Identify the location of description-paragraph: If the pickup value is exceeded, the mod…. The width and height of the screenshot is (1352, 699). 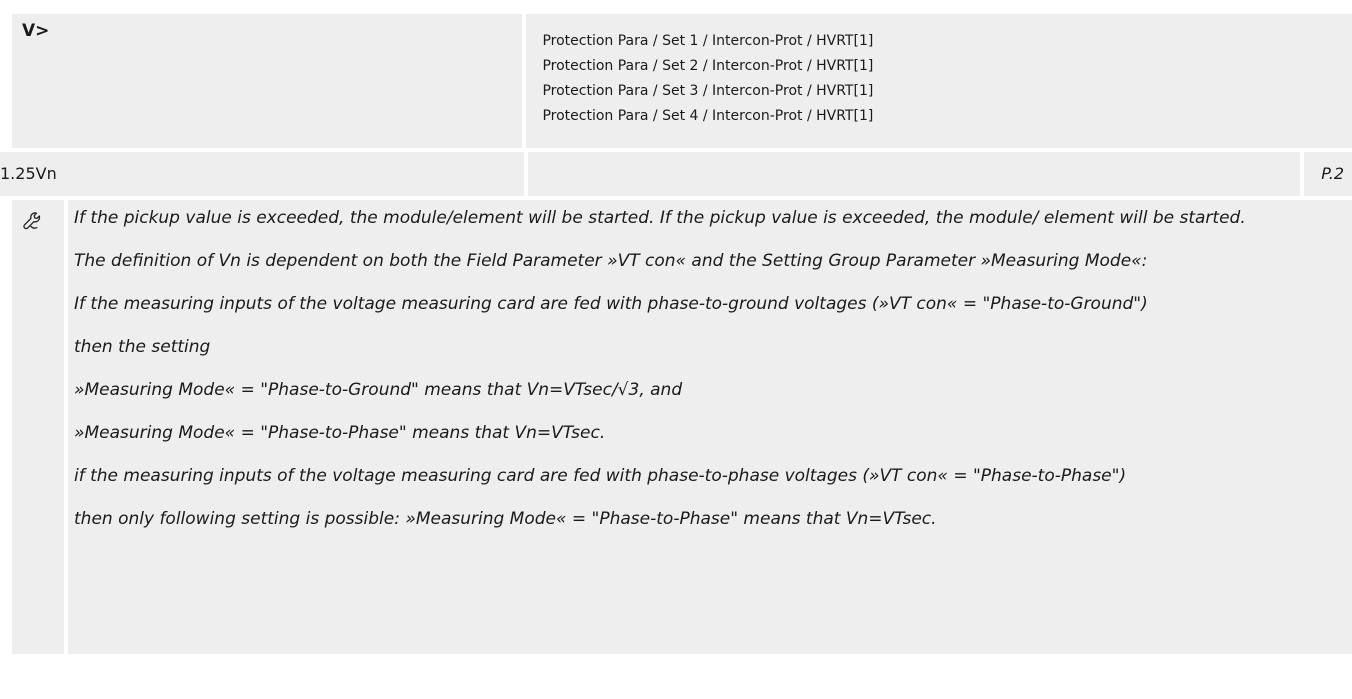
(660, 218).